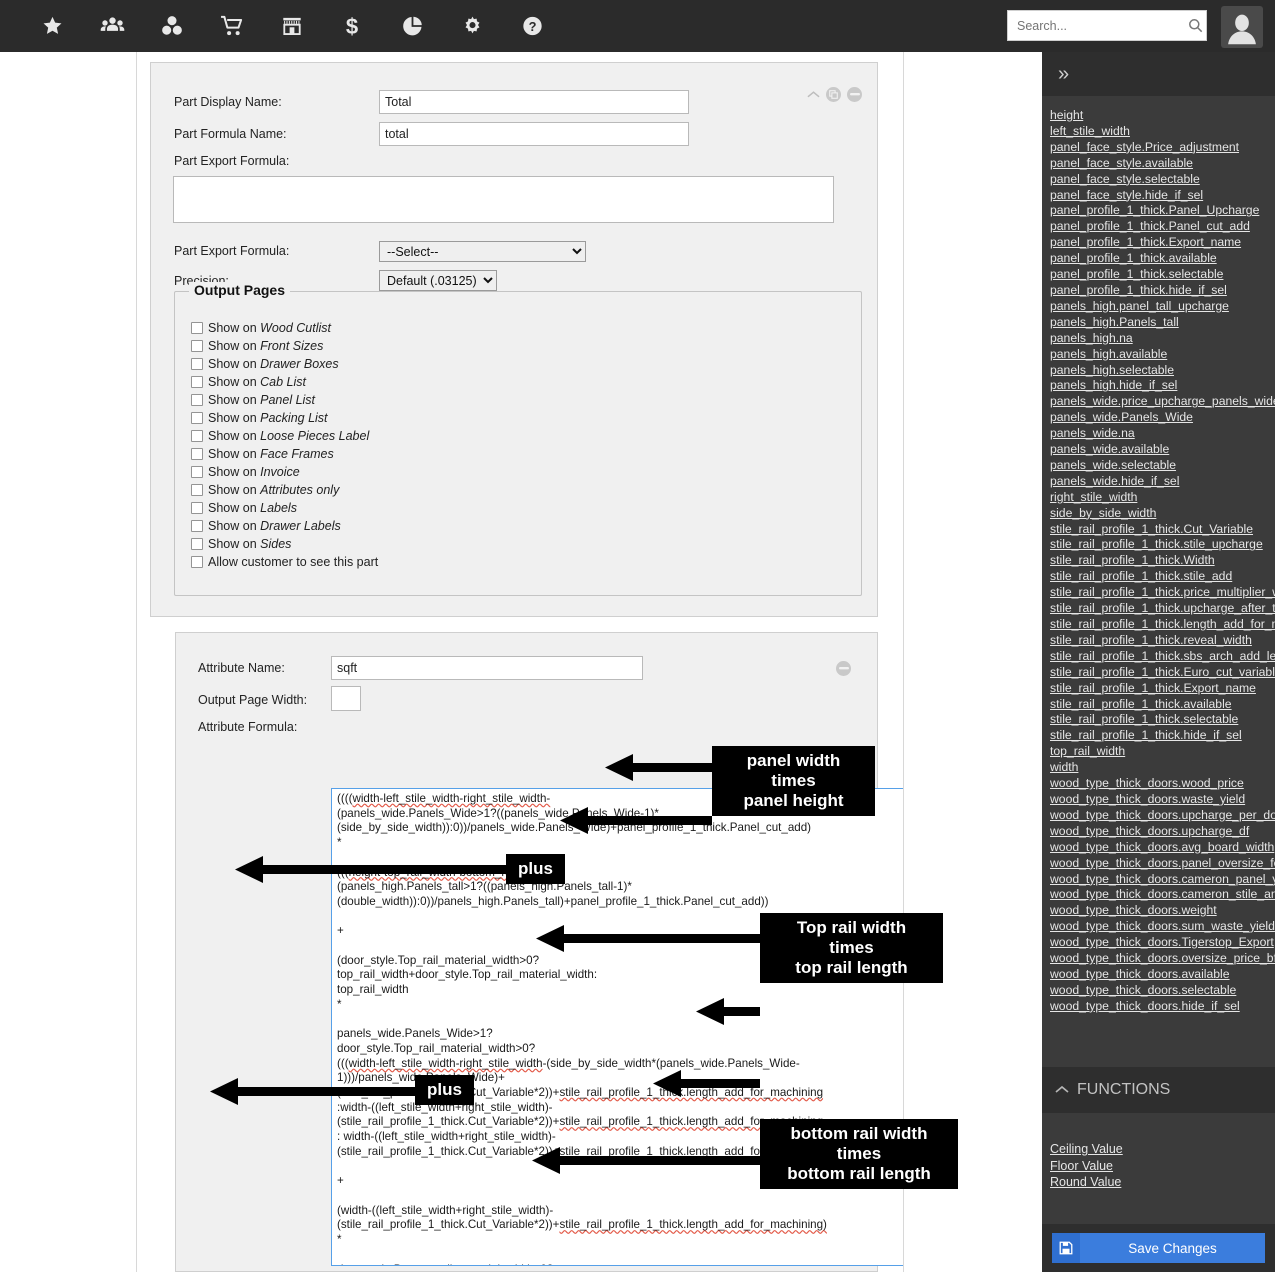  What do you see at coordinates (1162, 768) in the screenshot?
I see `variable-list-item: width` at bounding box center [1162, 768].